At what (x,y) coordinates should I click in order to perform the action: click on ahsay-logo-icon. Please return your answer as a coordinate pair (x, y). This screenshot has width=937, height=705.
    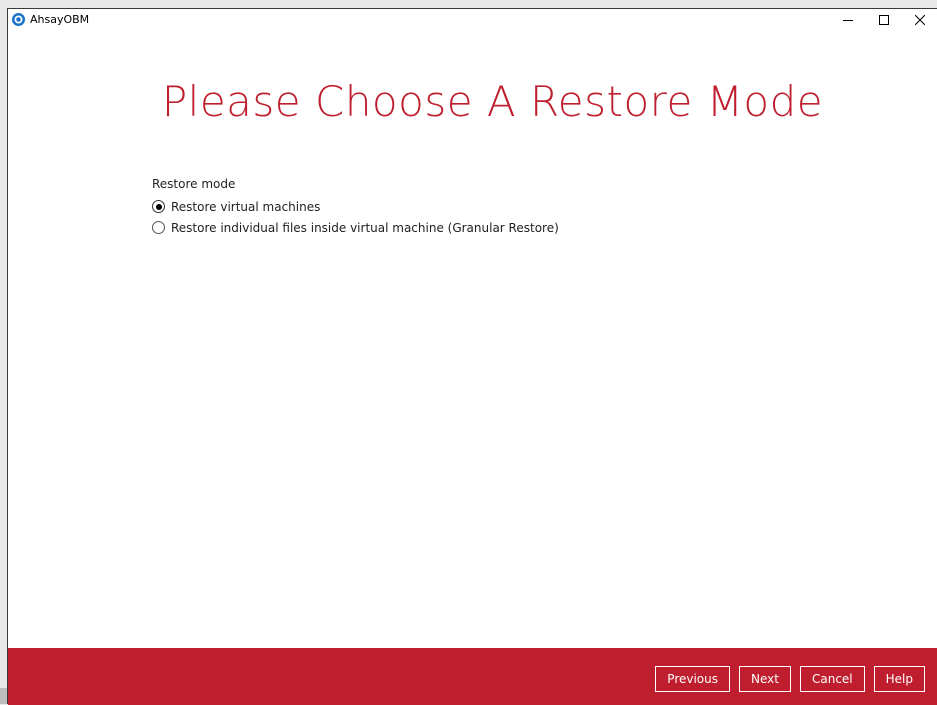
    Looking at the image, I should click on (18, 19).